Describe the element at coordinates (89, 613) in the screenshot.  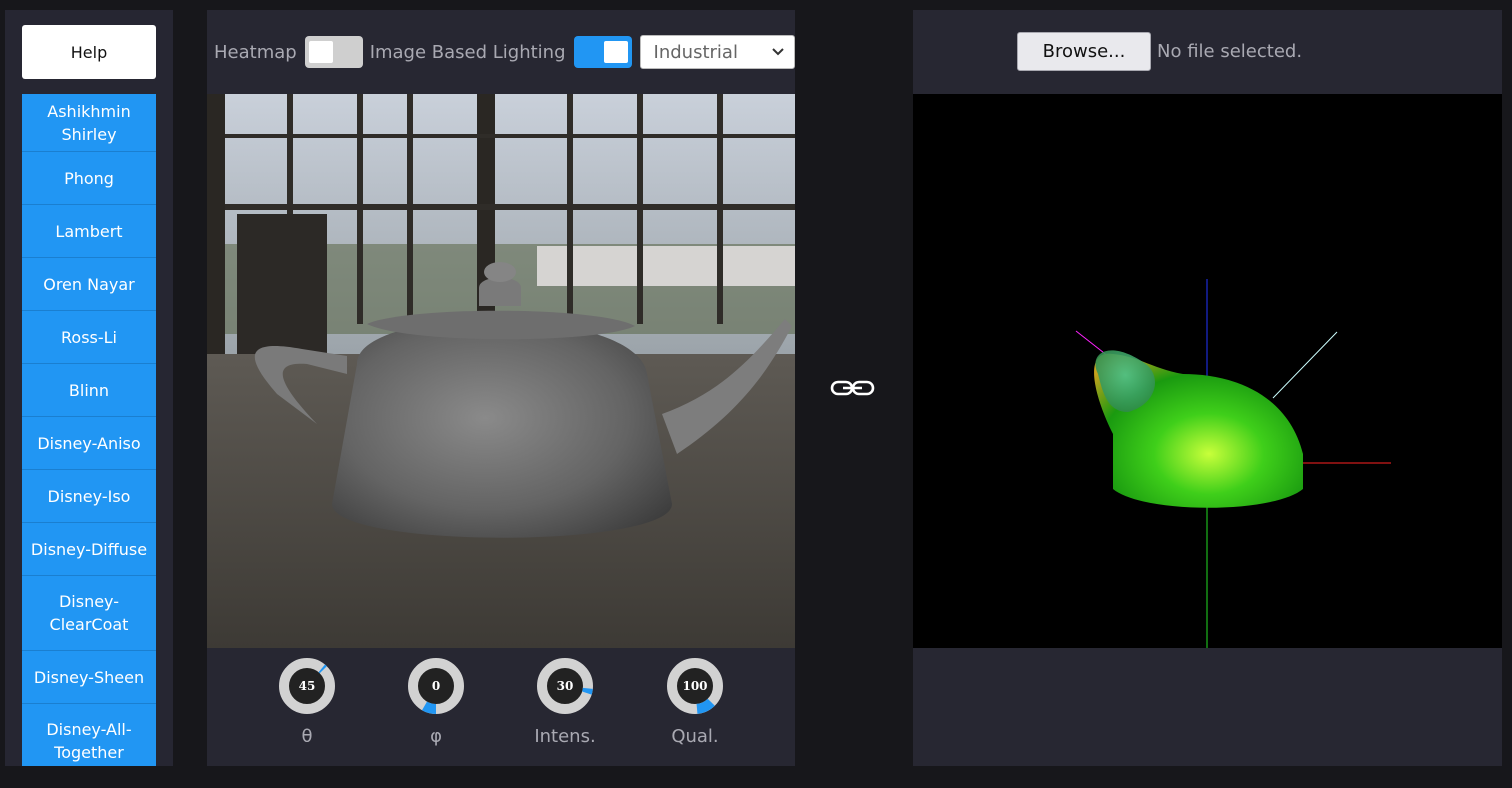
I see `brdf-button: Disney-ClearCoat` at that location.